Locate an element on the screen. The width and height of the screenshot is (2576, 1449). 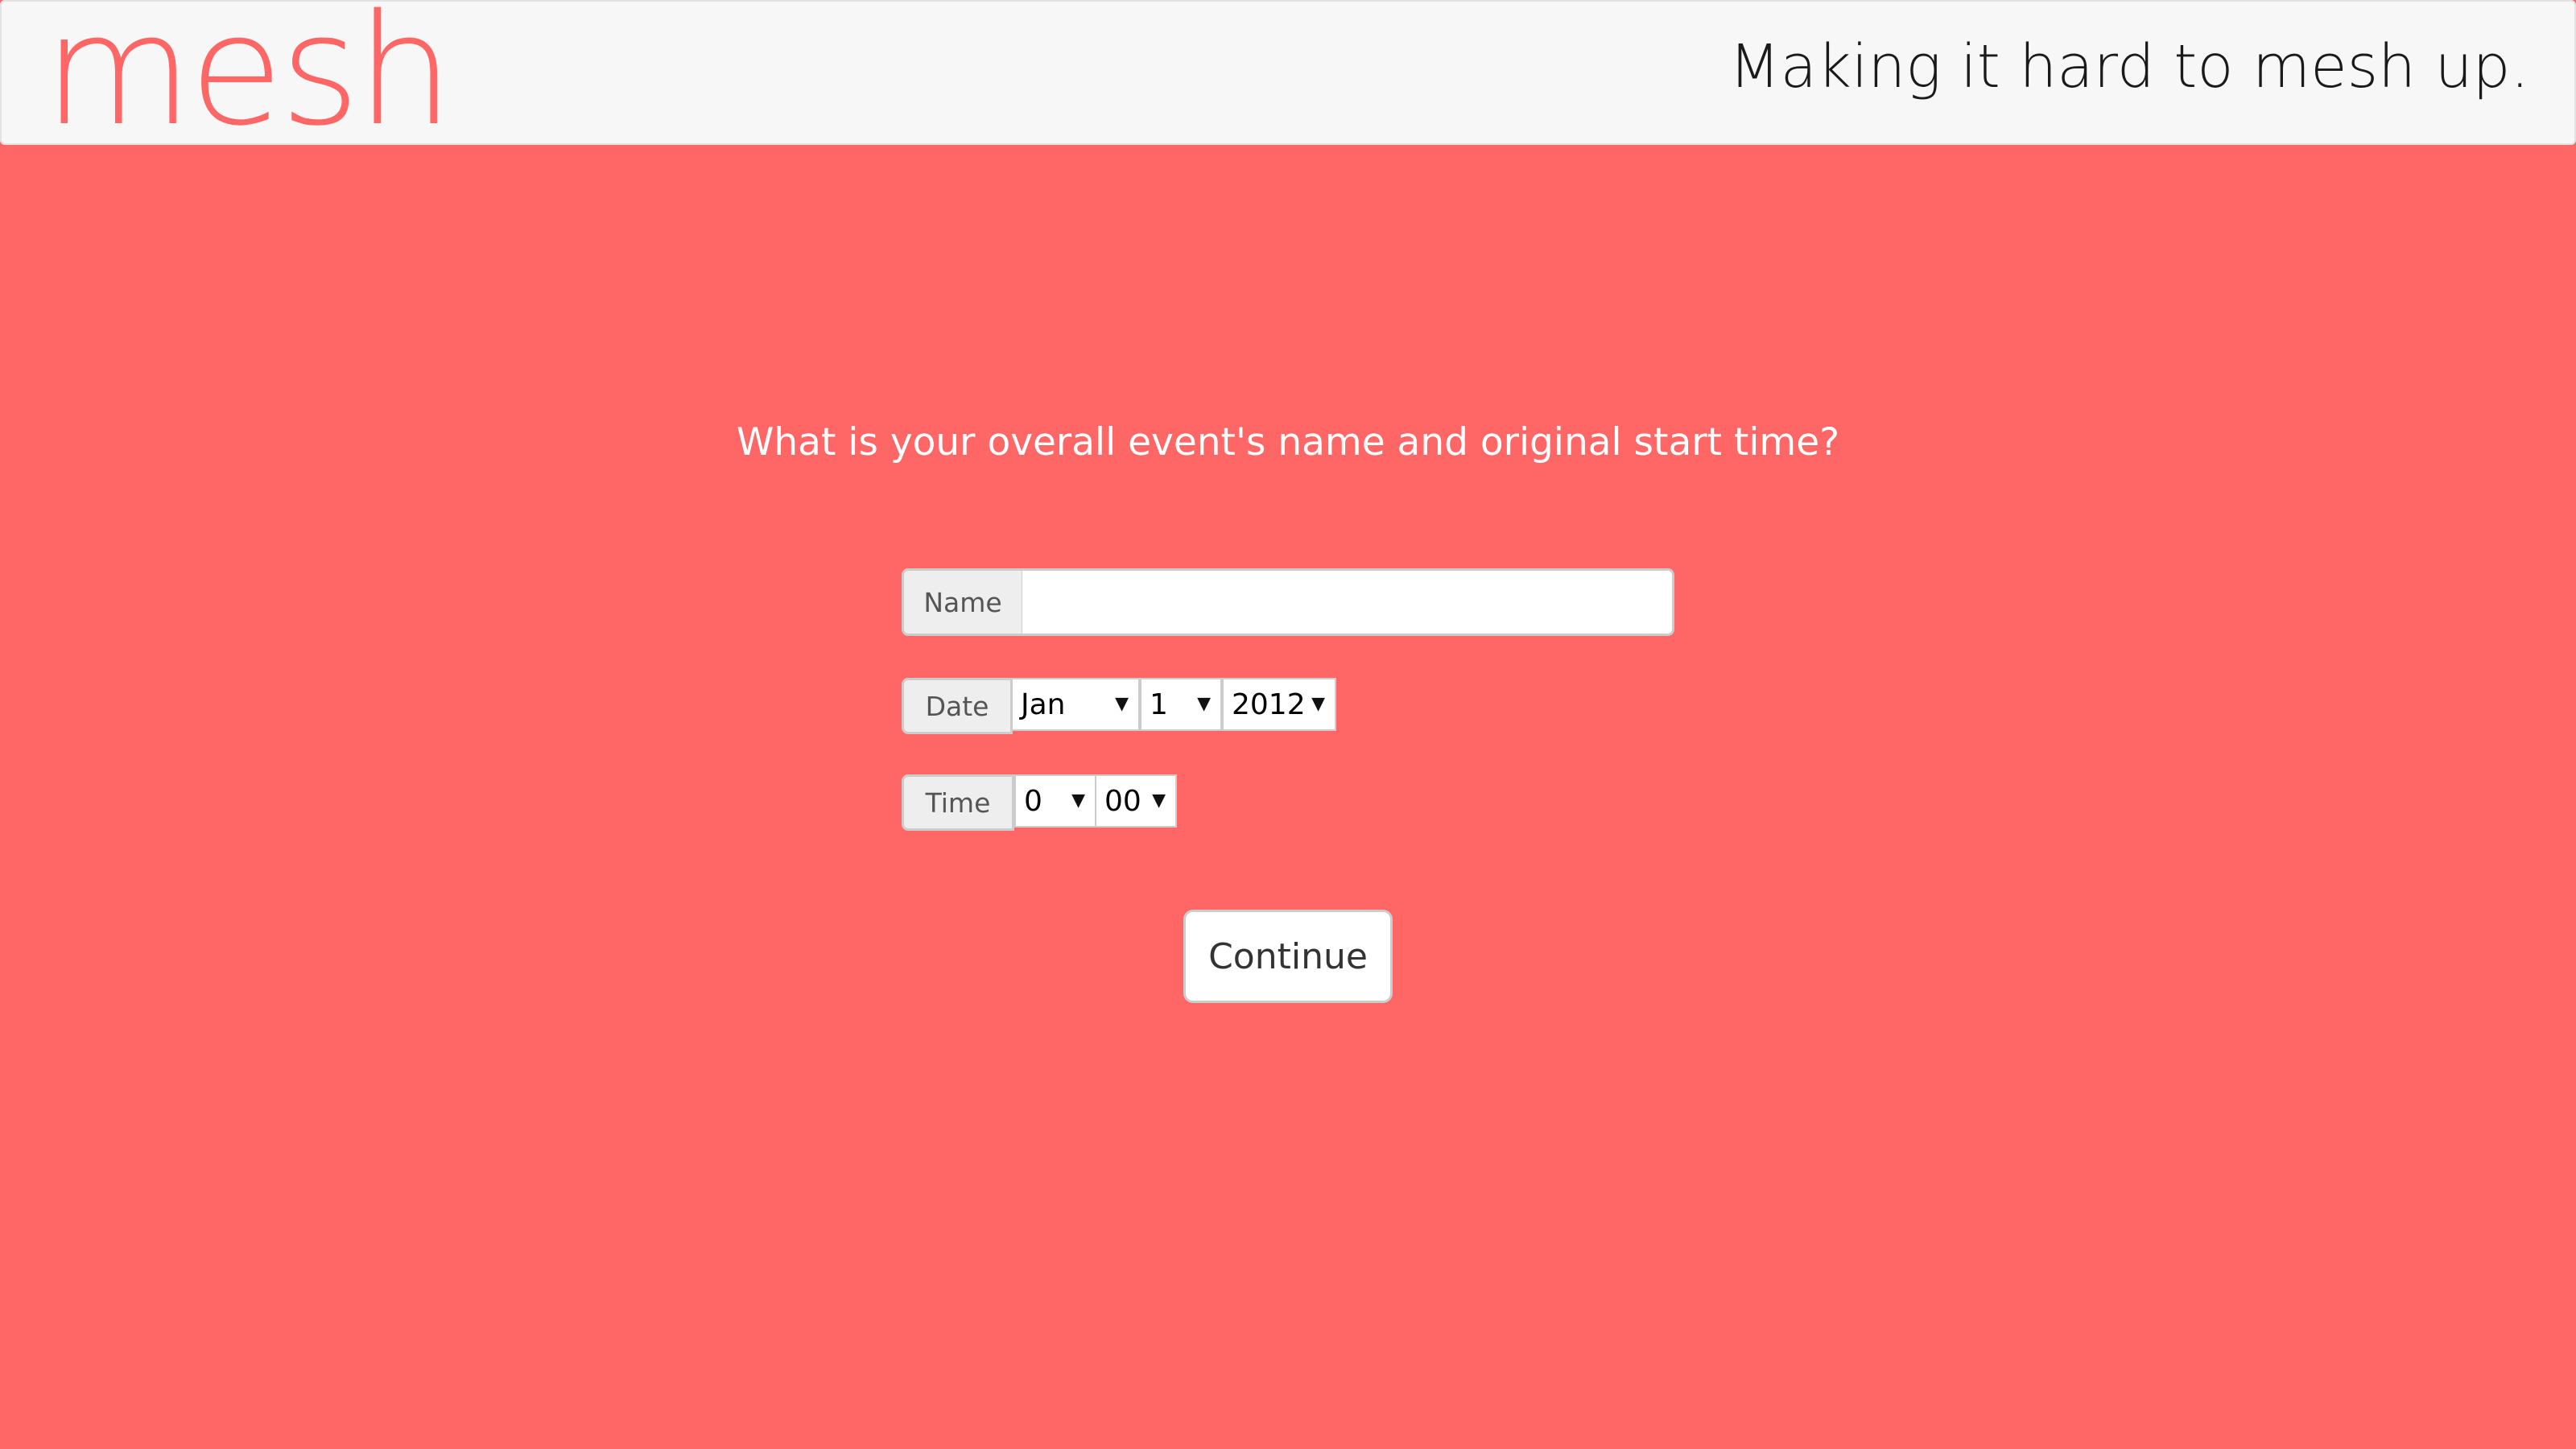
year-select: 2012 ▼ is located at coordinates (1279, 704).